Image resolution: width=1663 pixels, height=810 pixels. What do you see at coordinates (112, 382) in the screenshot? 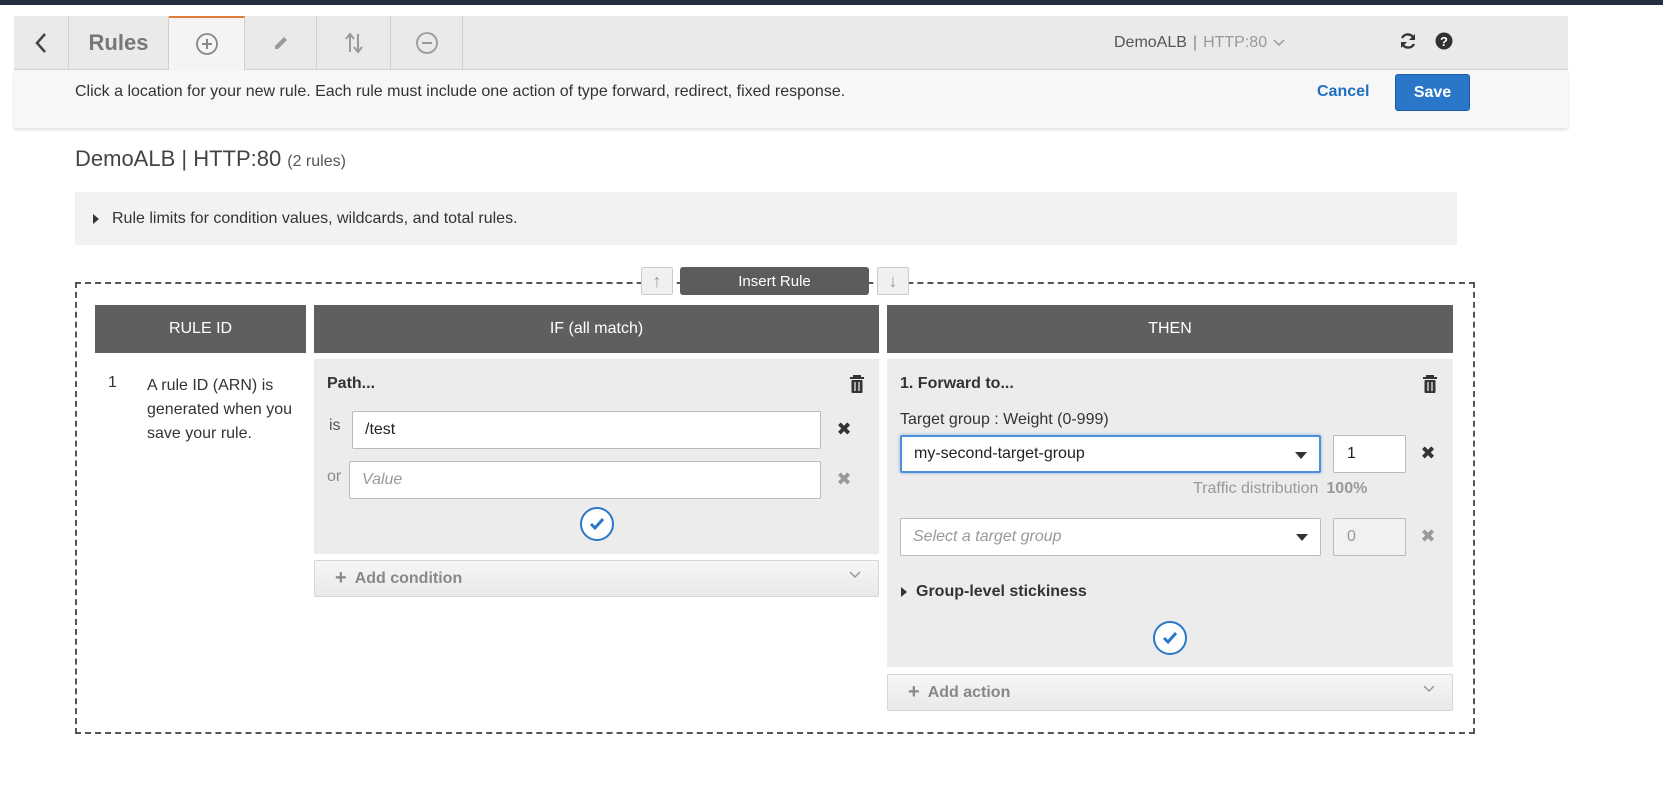
I see `rule-number: 1` at bounding box center [112, 382].